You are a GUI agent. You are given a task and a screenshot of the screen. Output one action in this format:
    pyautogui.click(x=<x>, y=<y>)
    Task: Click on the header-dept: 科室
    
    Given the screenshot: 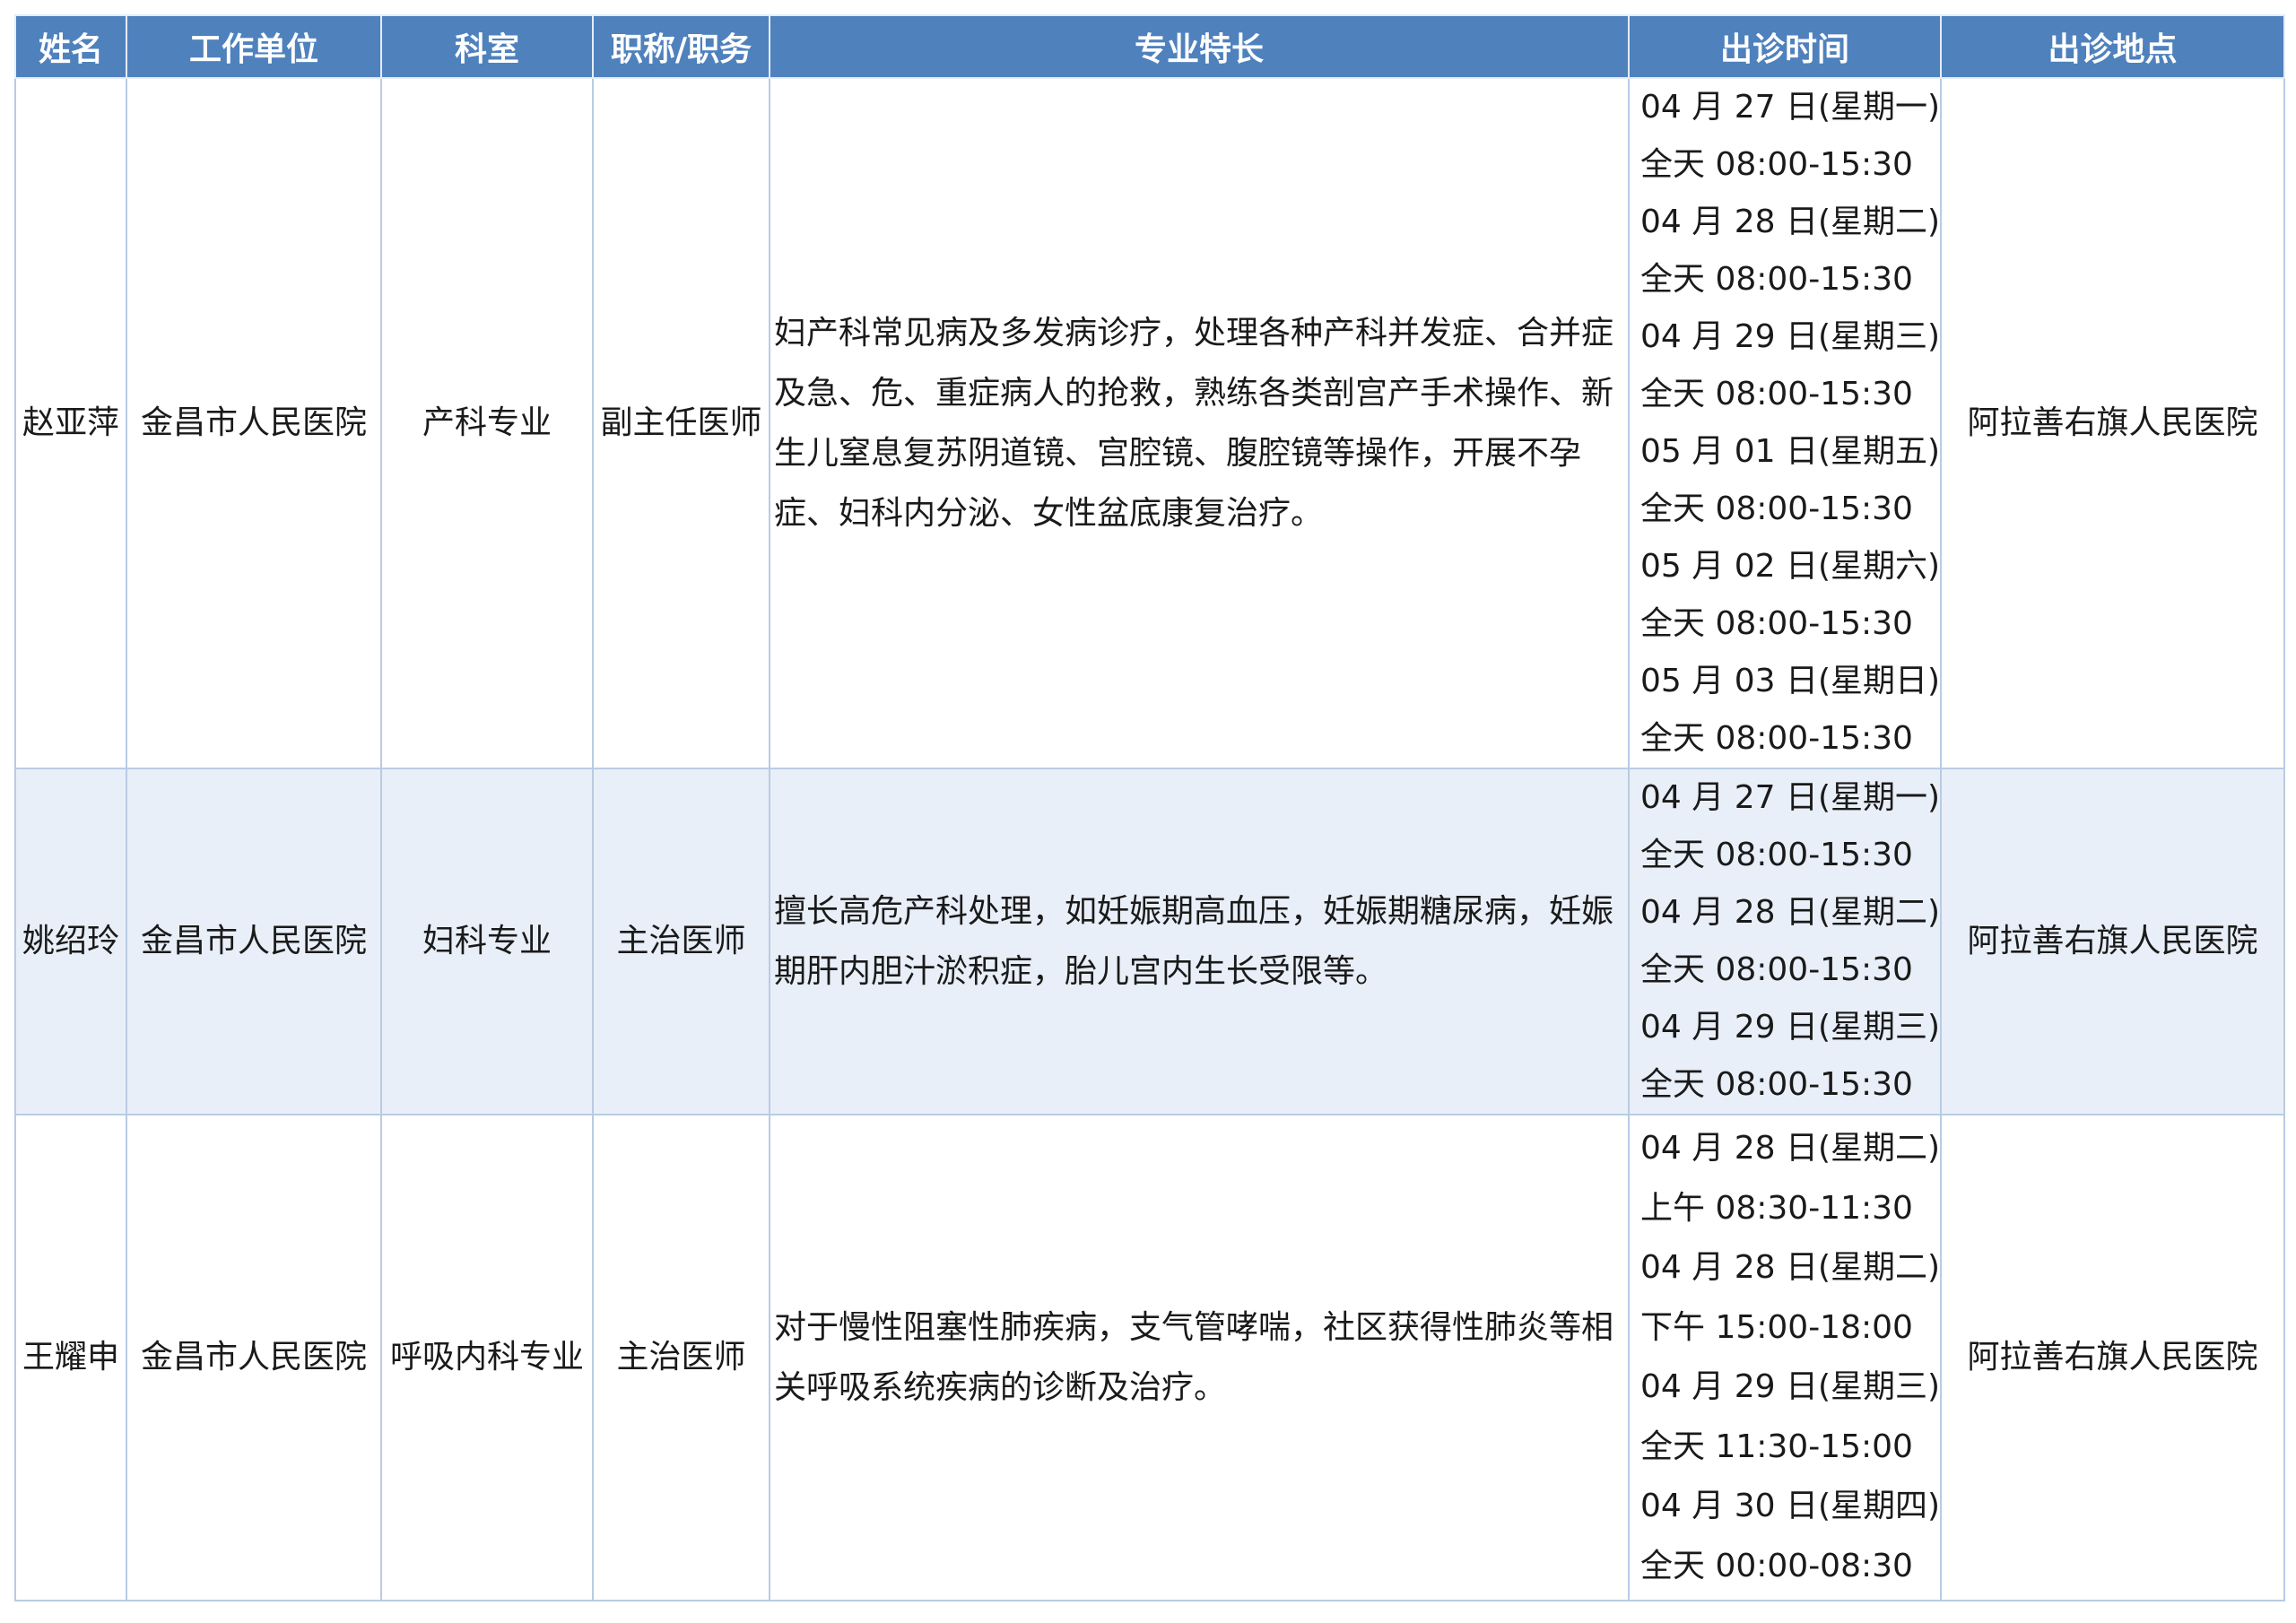 What is the action you would take?
    pyautogui.click(x=487, y=46)
    